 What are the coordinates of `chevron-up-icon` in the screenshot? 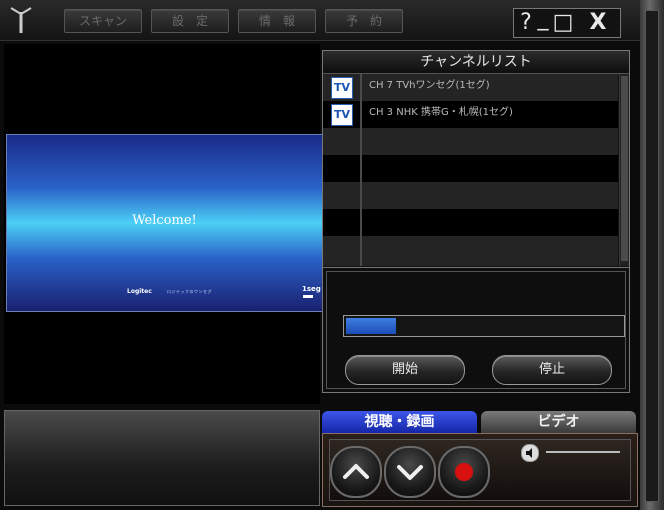 It's located at (356, 471).